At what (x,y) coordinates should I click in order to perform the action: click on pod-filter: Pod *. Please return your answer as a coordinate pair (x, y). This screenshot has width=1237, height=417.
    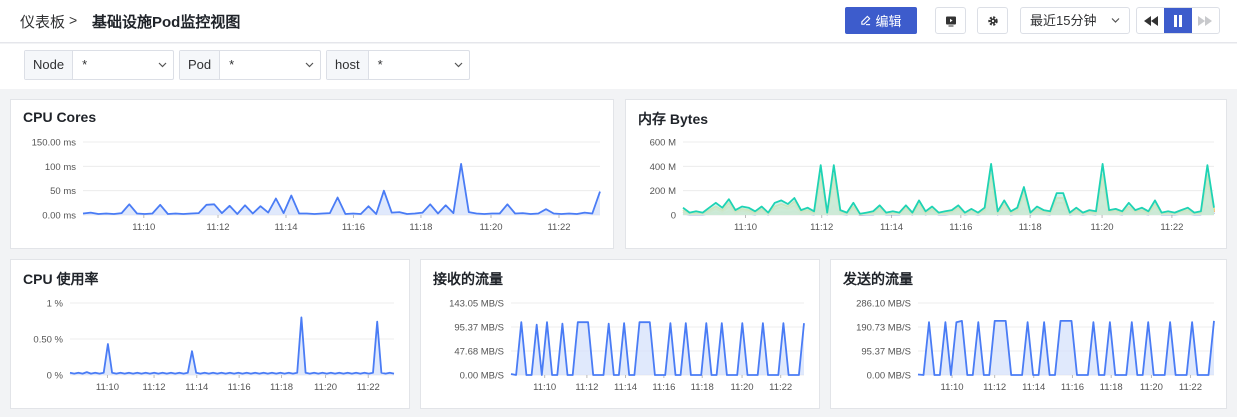
    Looking at the image, I should click on (250, 65).